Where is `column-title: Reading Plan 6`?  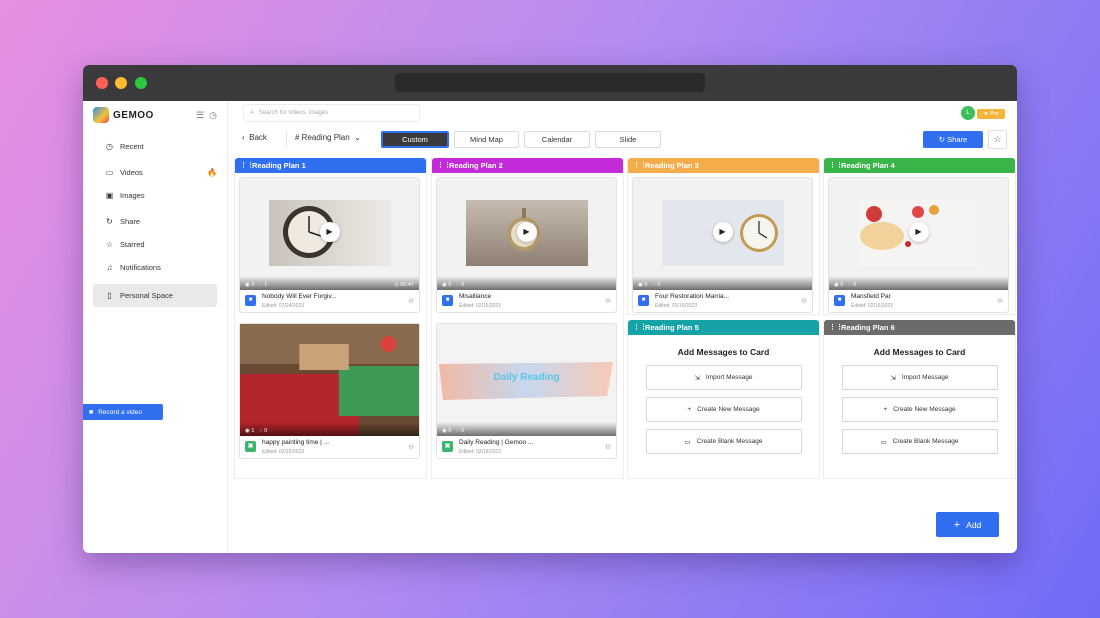 column-title: Reading Plan 6 is located at coordinates (868, 327).